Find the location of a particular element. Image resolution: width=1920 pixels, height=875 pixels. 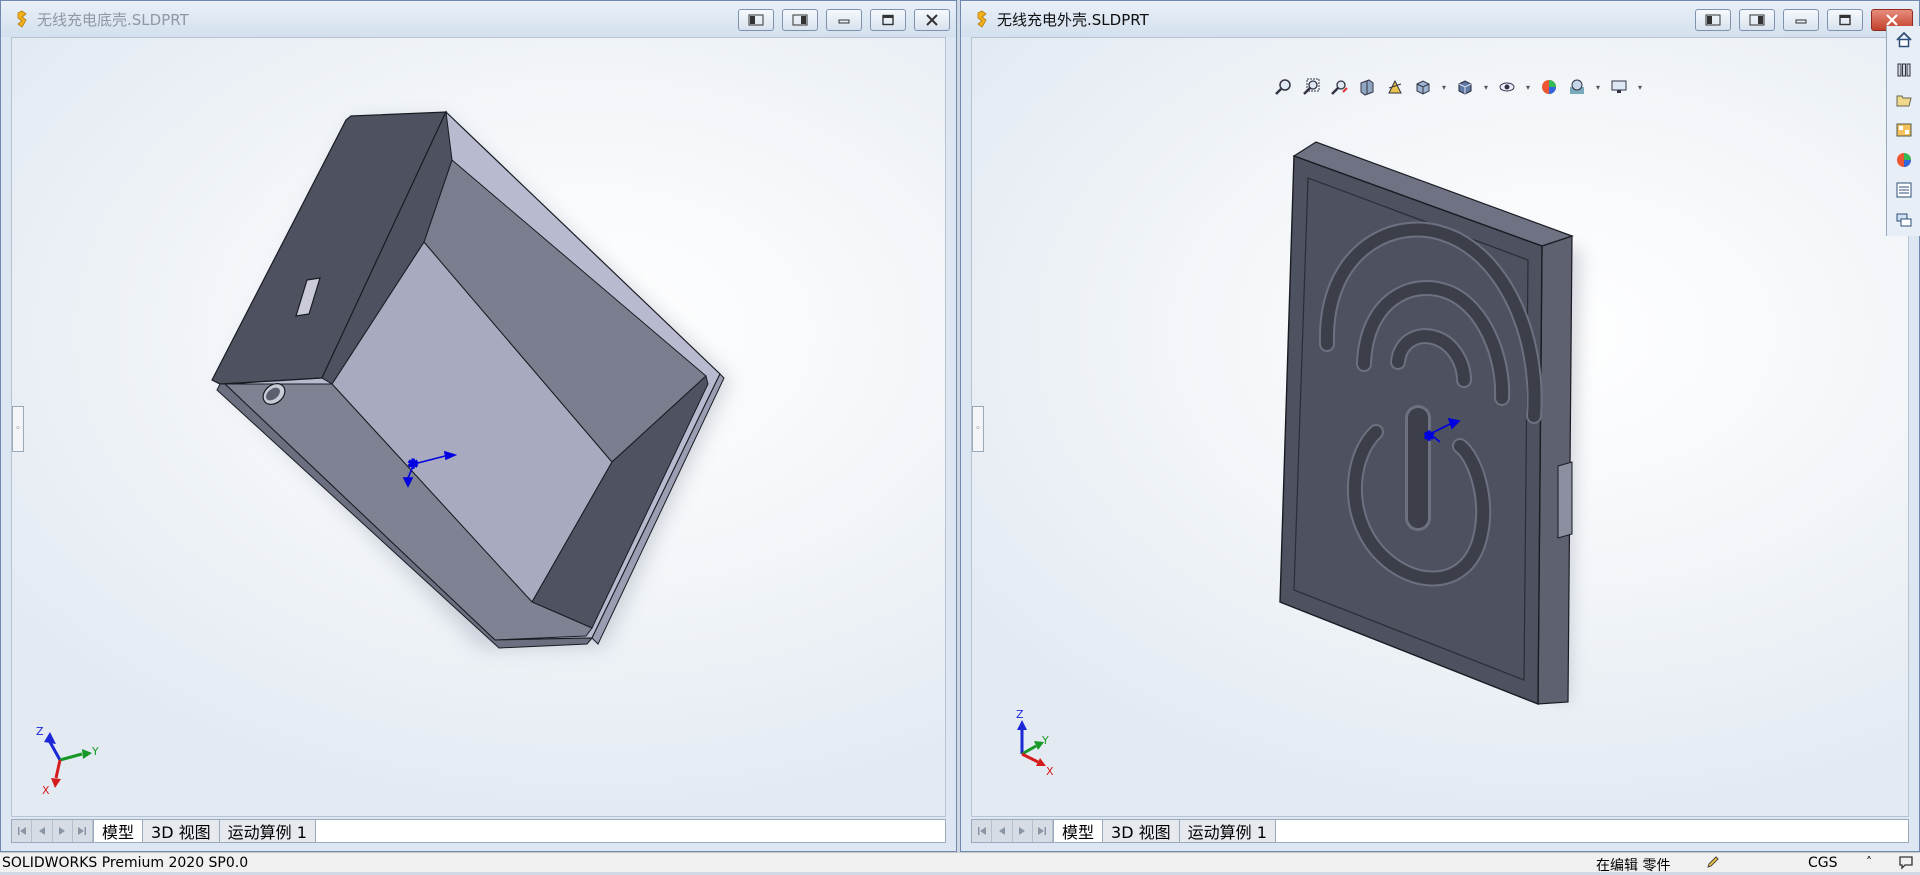

prev-arrow-icon is located at coordinates (41, 831).